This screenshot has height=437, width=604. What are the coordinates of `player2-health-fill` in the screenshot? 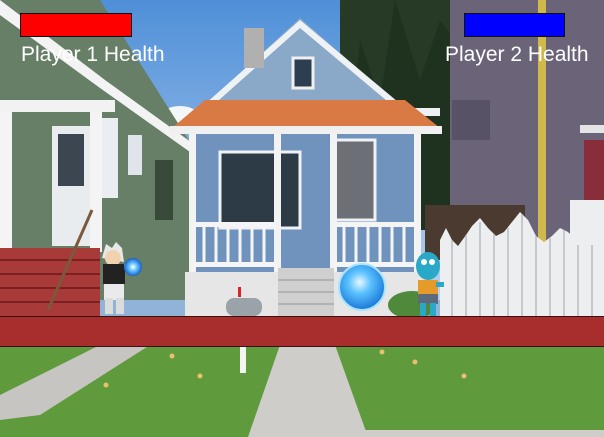 It's located at (514, 25).